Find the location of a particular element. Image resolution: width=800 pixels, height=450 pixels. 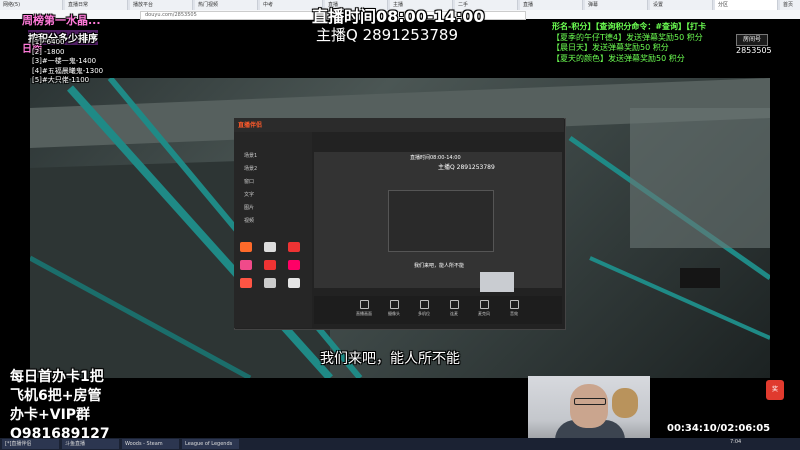

preview-subtitle: 我们来吧，能人所不能 is located at coordinates (439, 266).